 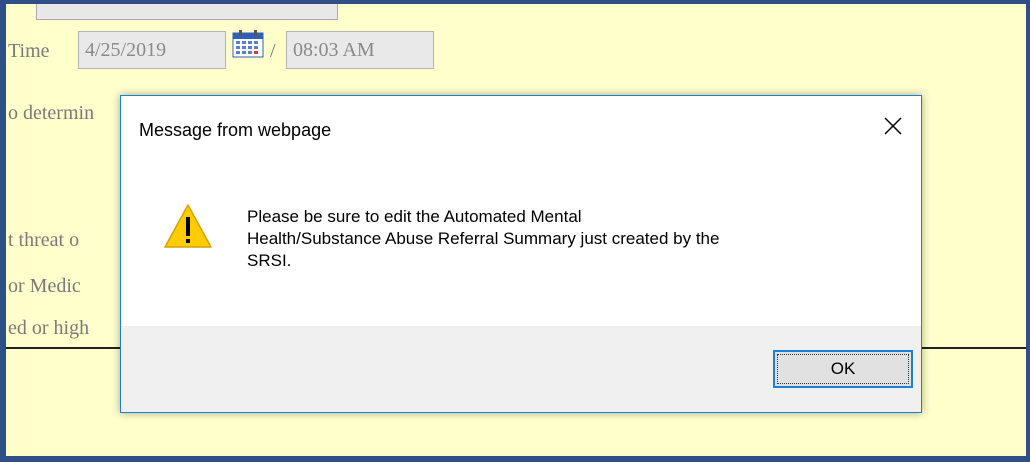 What do you see at coordinates (44, 240) in the screenshot?
I see `partial-text-2: t threat o` at bounding box center [44, 240].